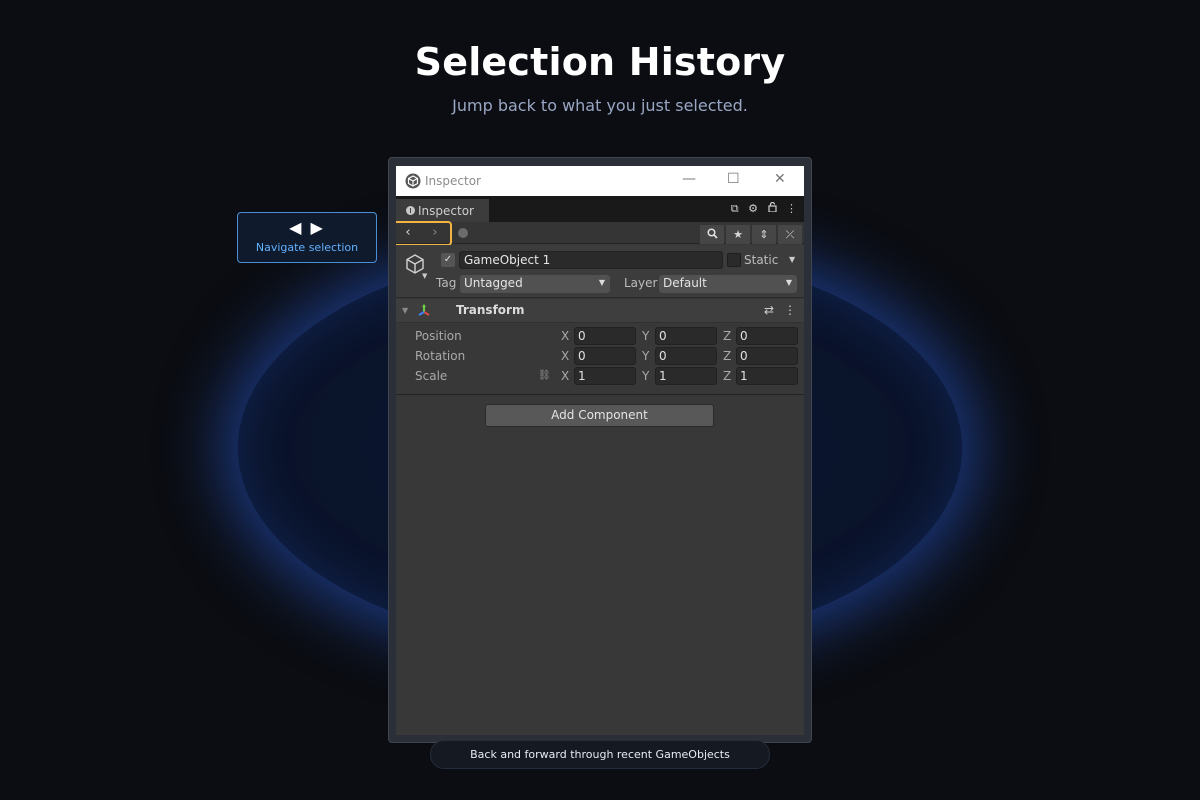 This screenshot has height=800, width=1200. I want to click on page-subtitle: Jump back to what you just selected., so click(600, 105).